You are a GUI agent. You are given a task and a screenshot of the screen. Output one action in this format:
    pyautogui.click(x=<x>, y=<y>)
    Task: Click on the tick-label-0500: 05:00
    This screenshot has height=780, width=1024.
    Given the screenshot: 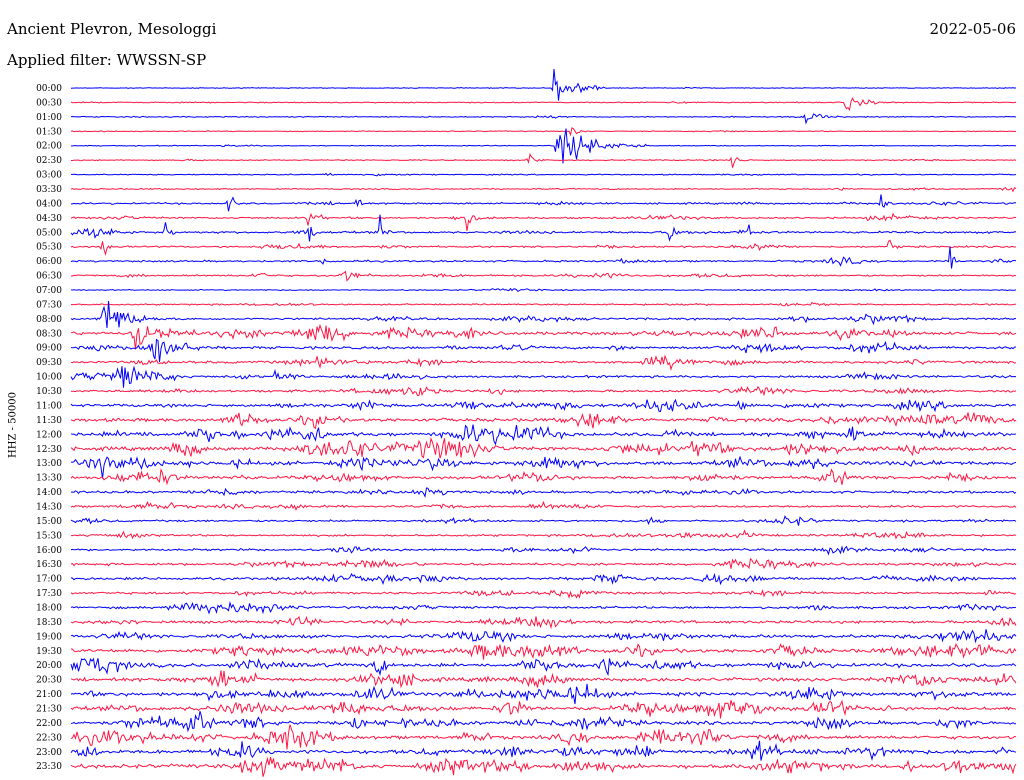 What is the action you would take?
    pyautogui.click(x=49, y=233)
    